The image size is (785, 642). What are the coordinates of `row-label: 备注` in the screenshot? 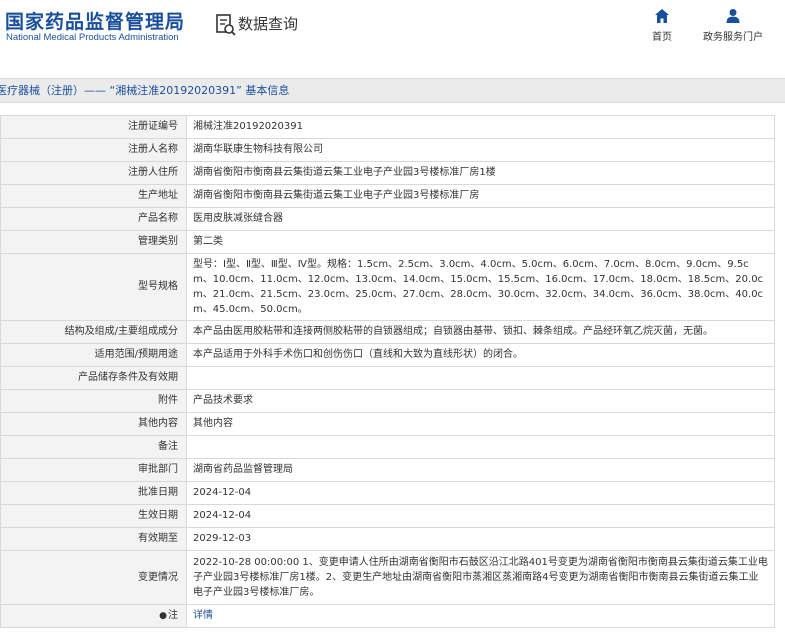 It's located at (168, 446).